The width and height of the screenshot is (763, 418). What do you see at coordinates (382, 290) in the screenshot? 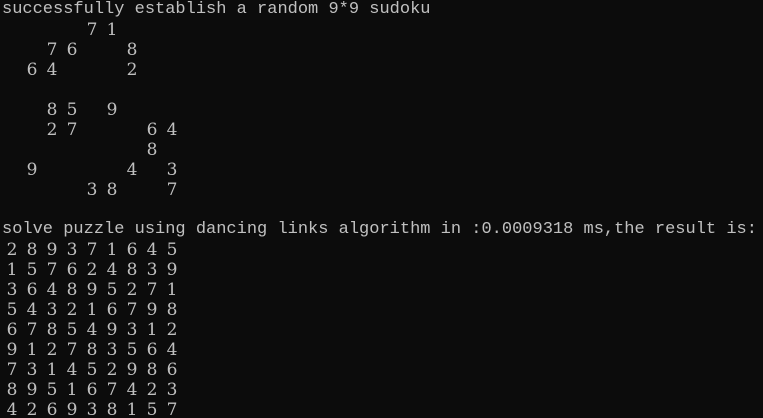
I see `solution-row: 364895271` at bounding box center [382, 290].